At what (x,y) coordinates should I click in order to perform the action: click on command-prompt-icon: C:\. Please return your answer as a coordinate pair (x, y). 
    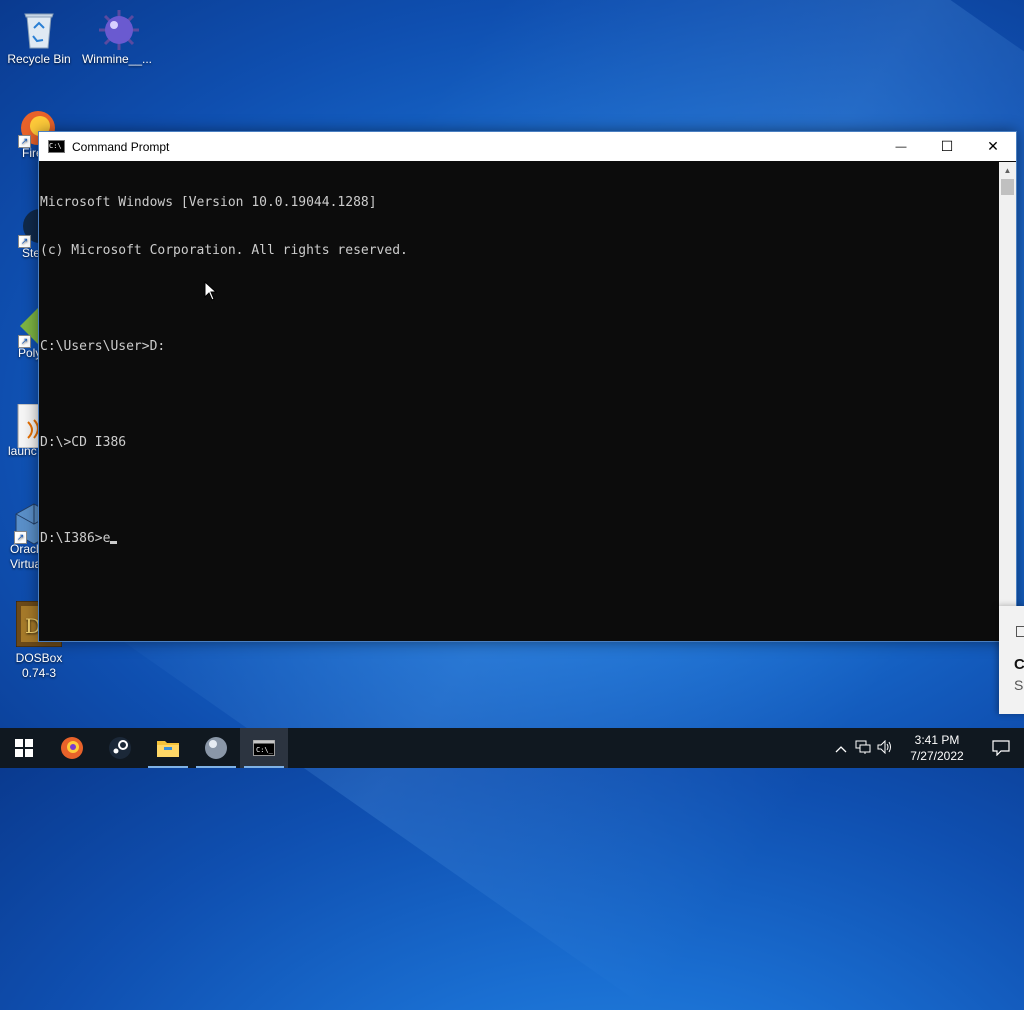
    Looking at the image, I should click on (56, 146).